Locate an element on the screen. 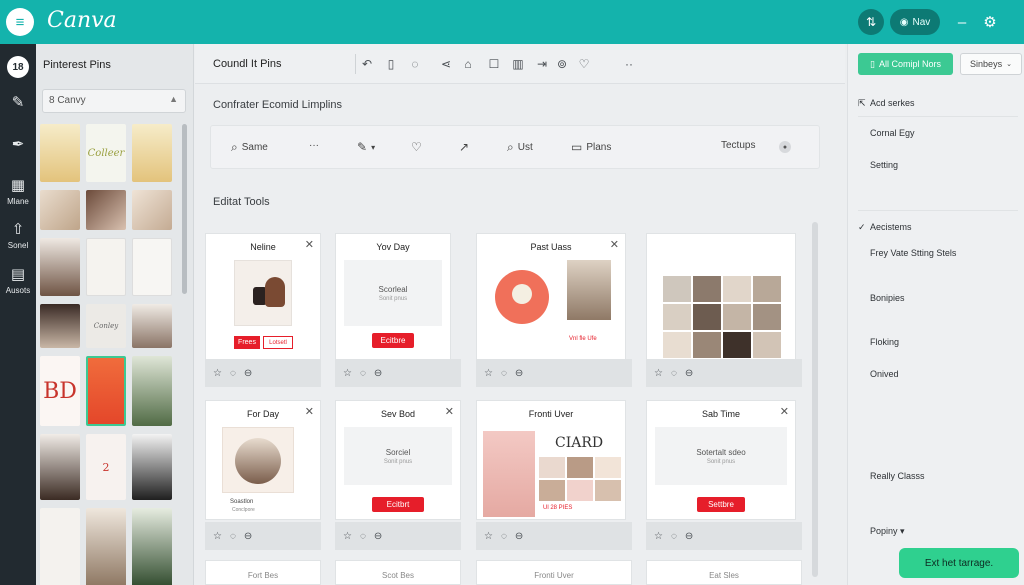 The width and height of the screenshot is (1024, 585). panel-item: Popiny ▾ is located at coordinates (887, 531).